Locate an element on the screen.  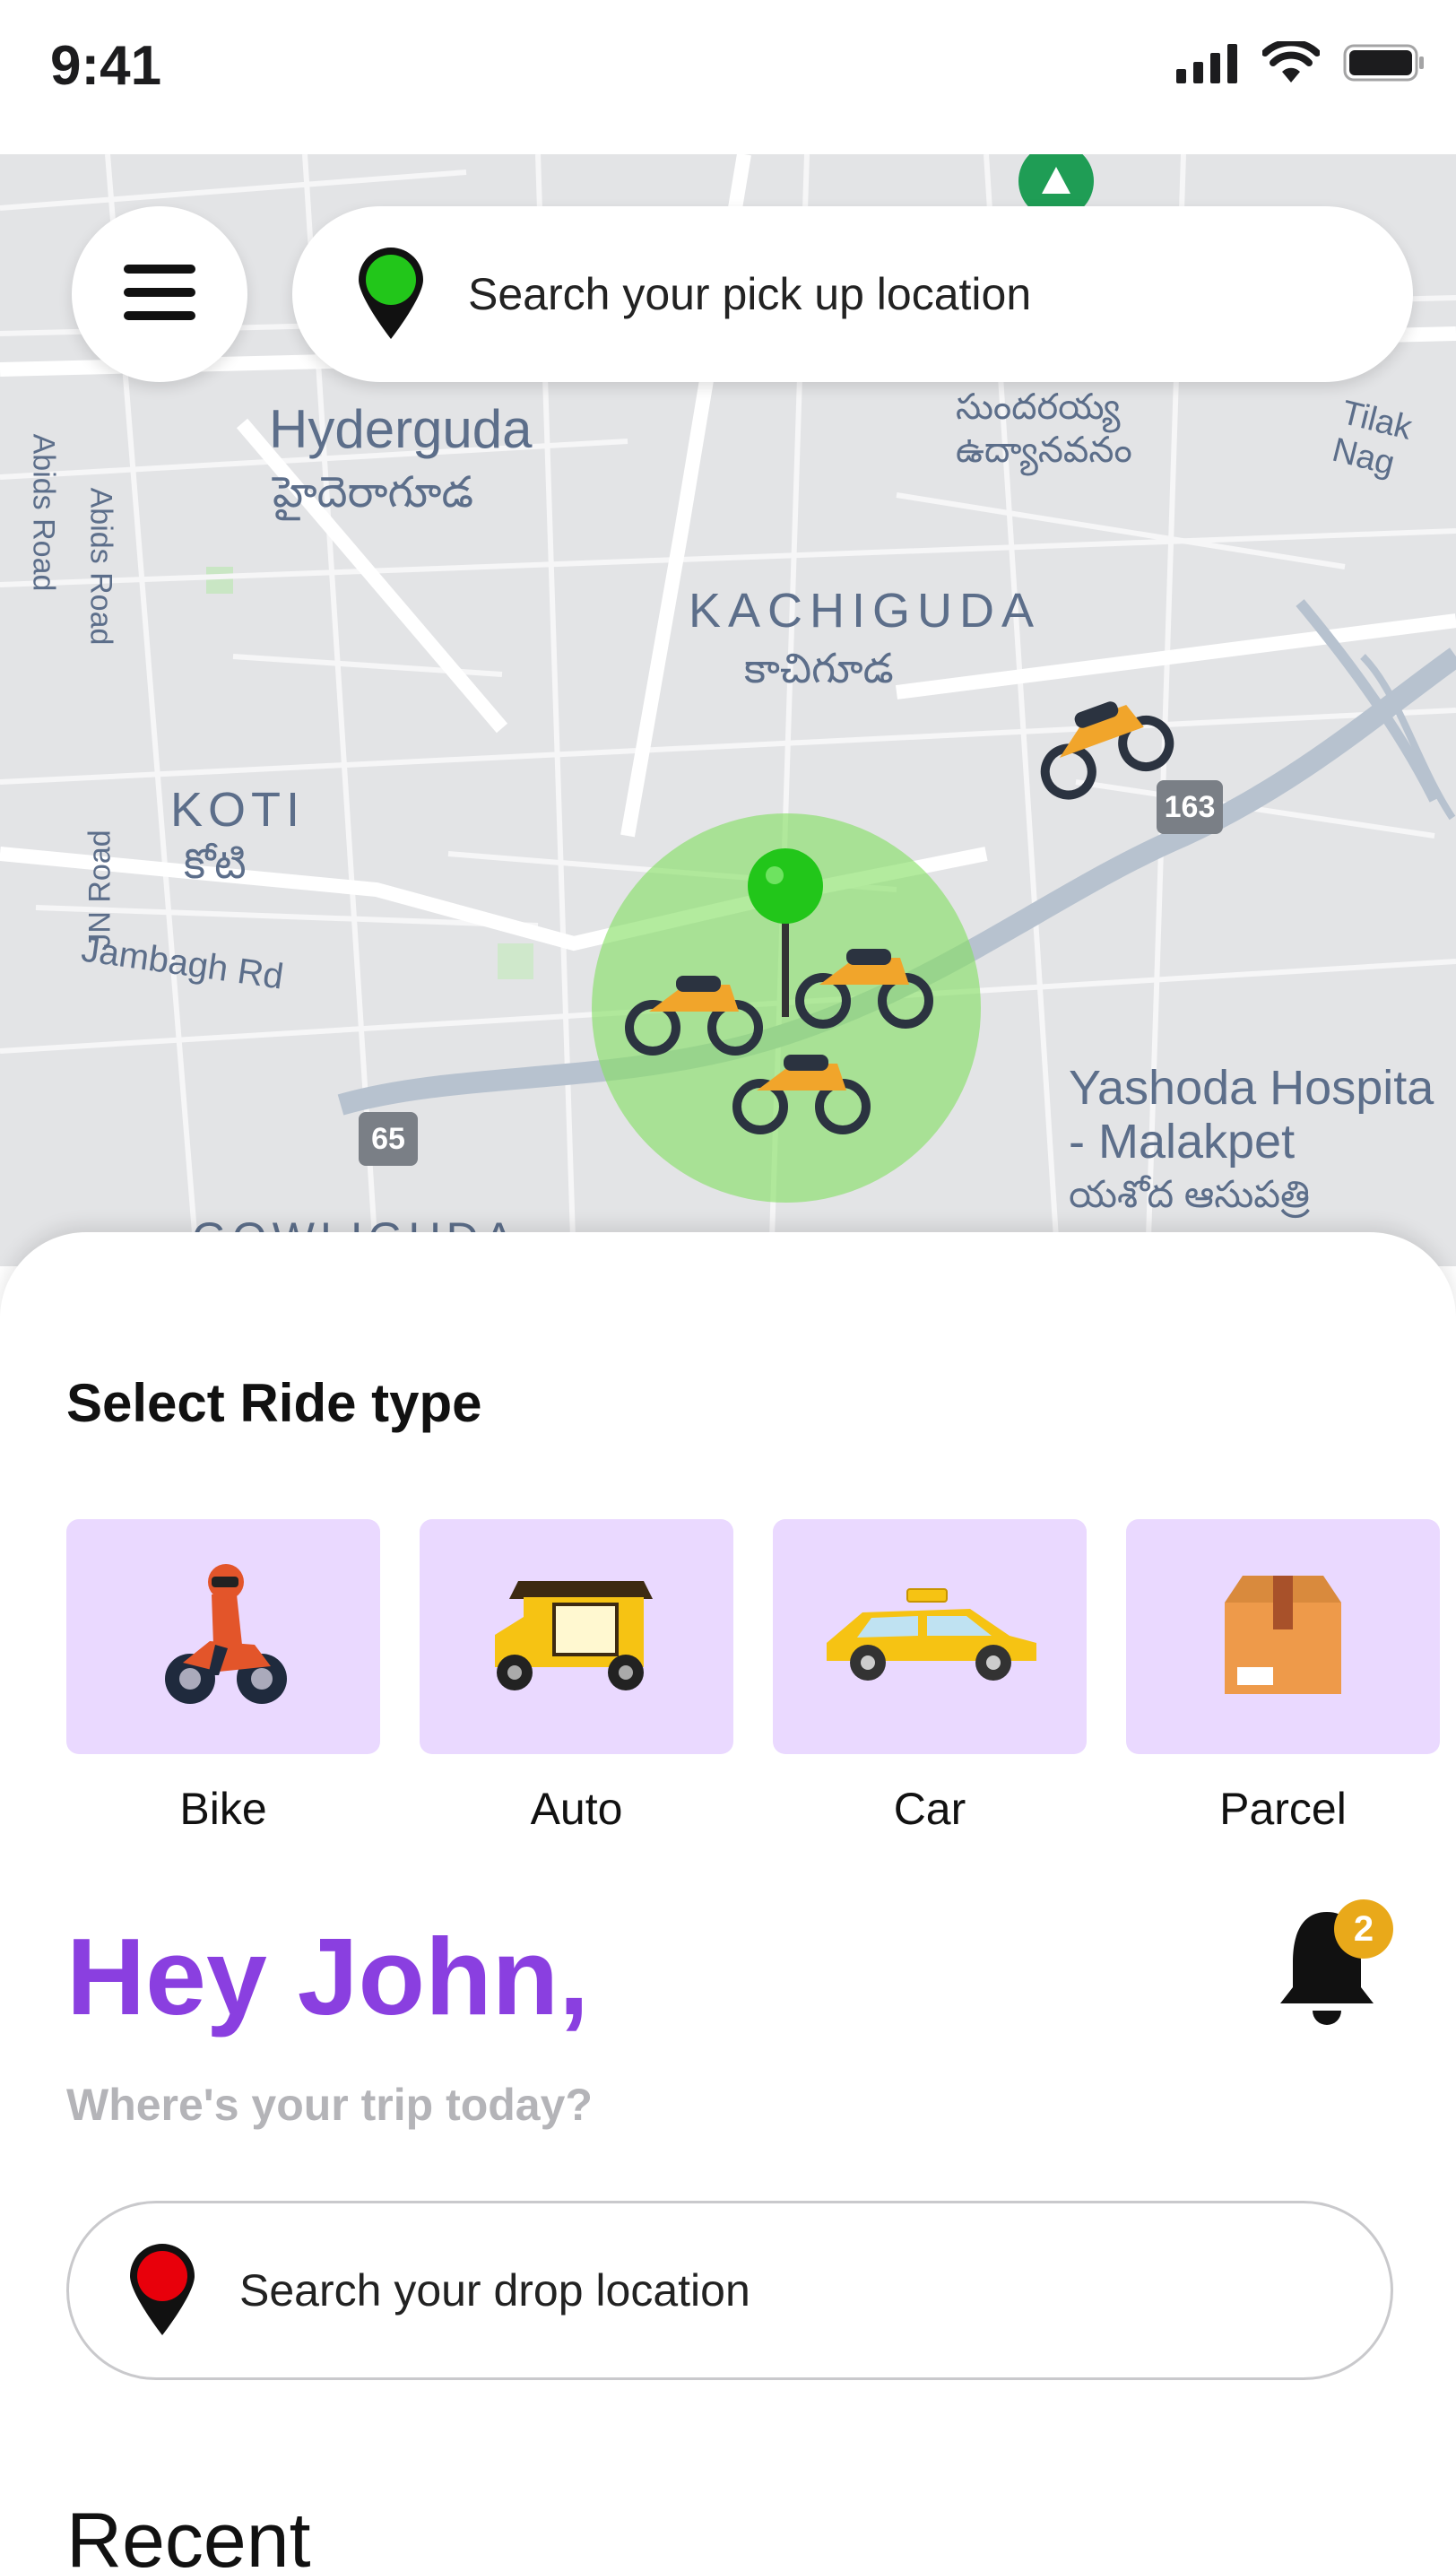
hamburger-menu-icon is located at coordinates (159, 294).